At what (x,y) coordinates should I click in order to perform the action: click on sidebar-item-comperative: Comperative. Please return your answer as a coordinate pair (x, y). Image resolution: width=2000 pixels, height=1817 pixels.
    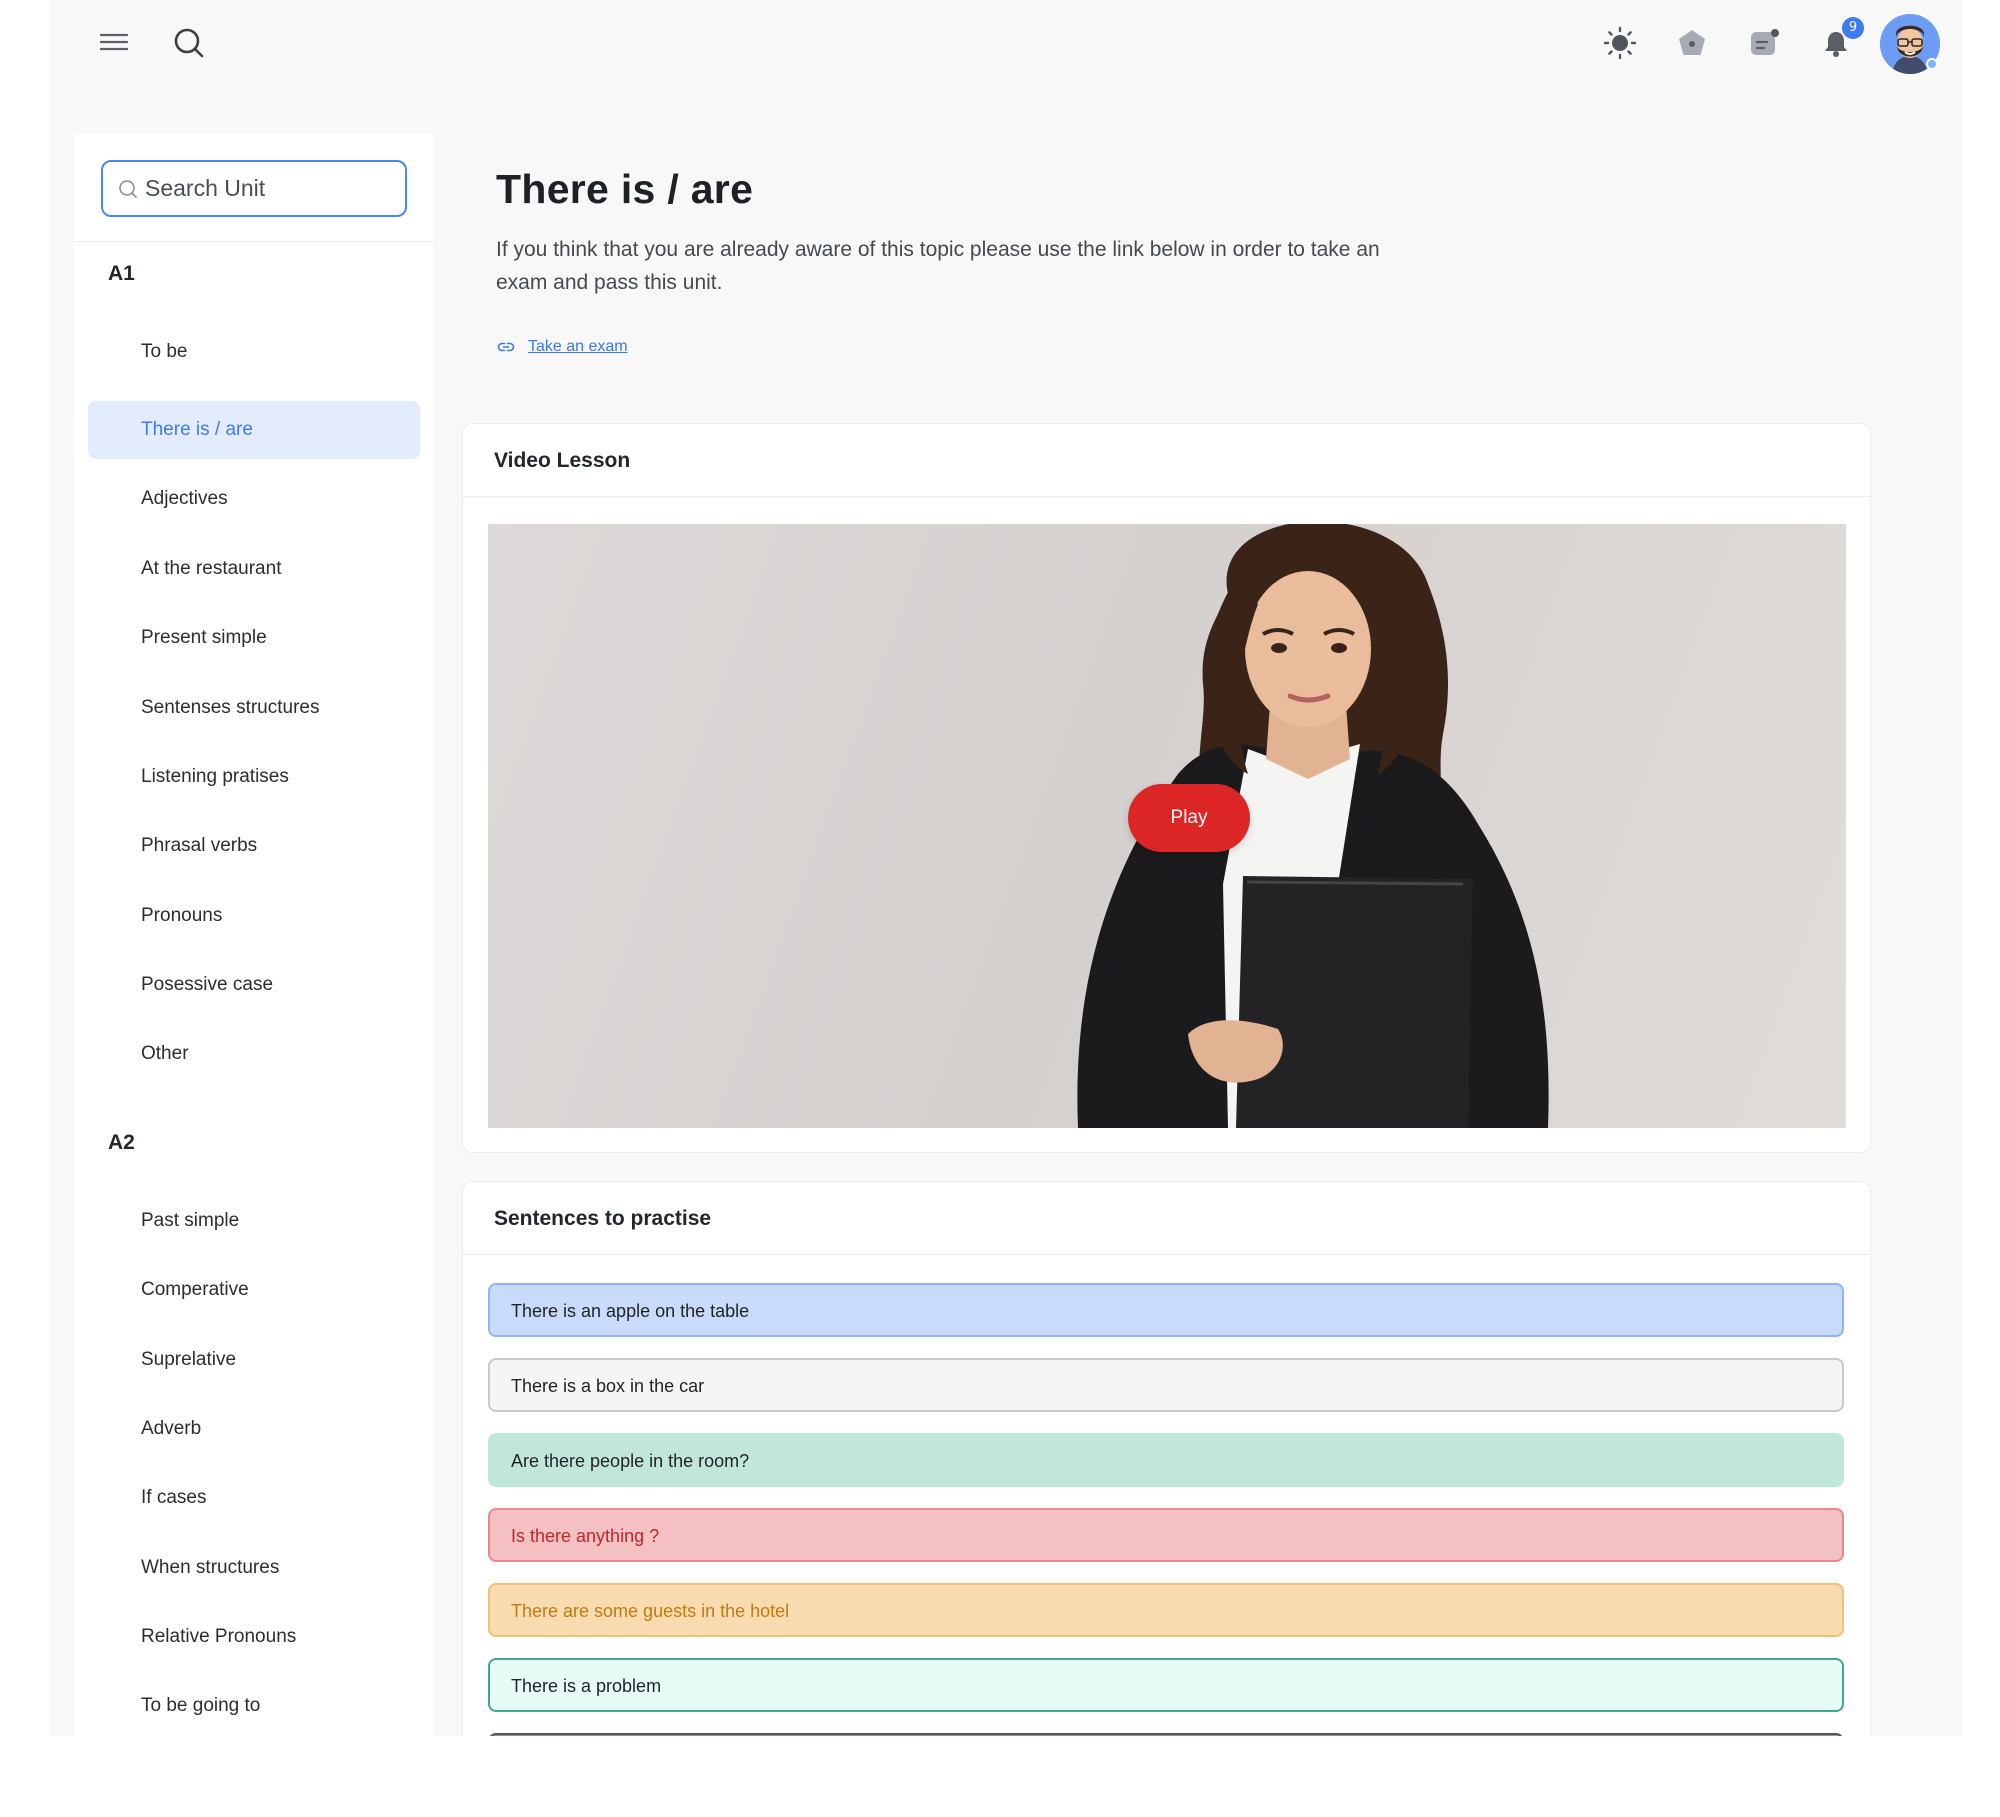
    Looking at the image, I should click on (254, 1290).